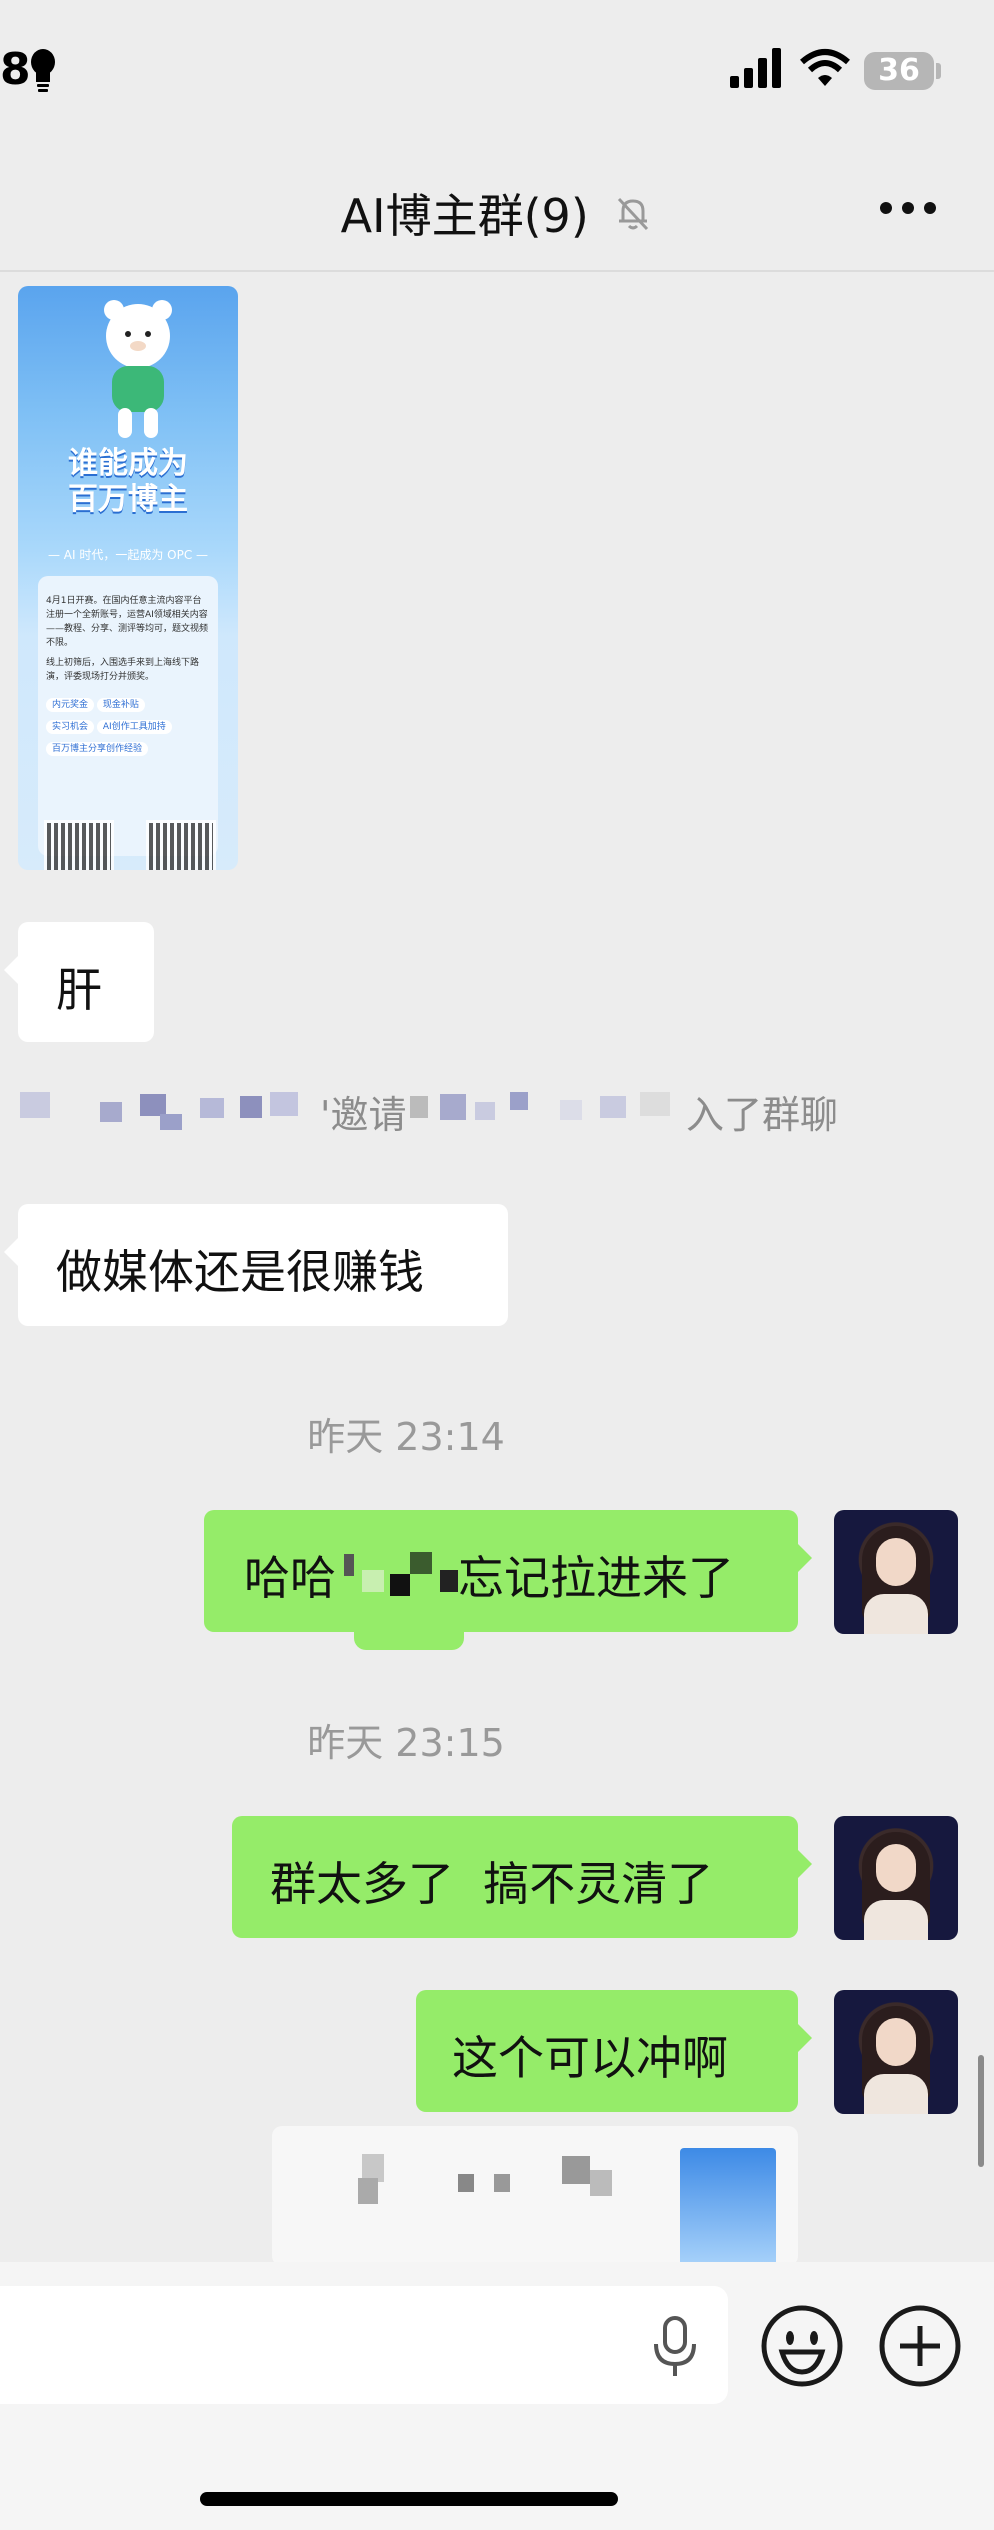  I want to click on message-text: 群太多了 搞不灵清了, so click(492, 1884).